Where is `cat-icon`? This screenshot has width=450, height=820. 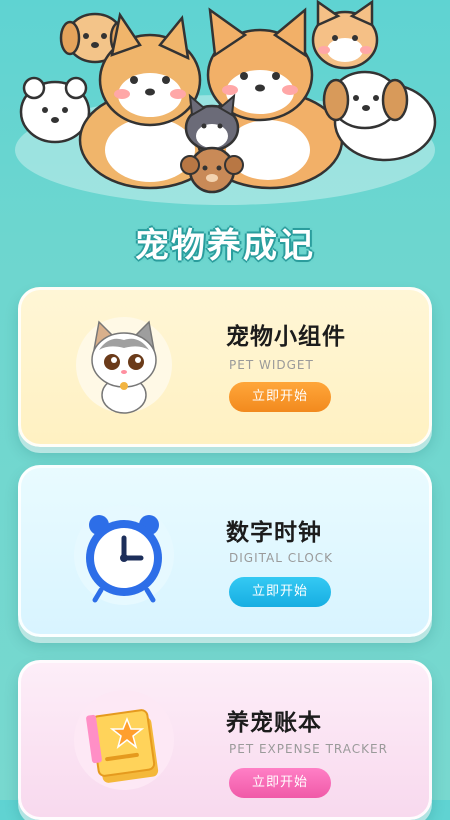 cat-icon is located at coordinates (124, 365).